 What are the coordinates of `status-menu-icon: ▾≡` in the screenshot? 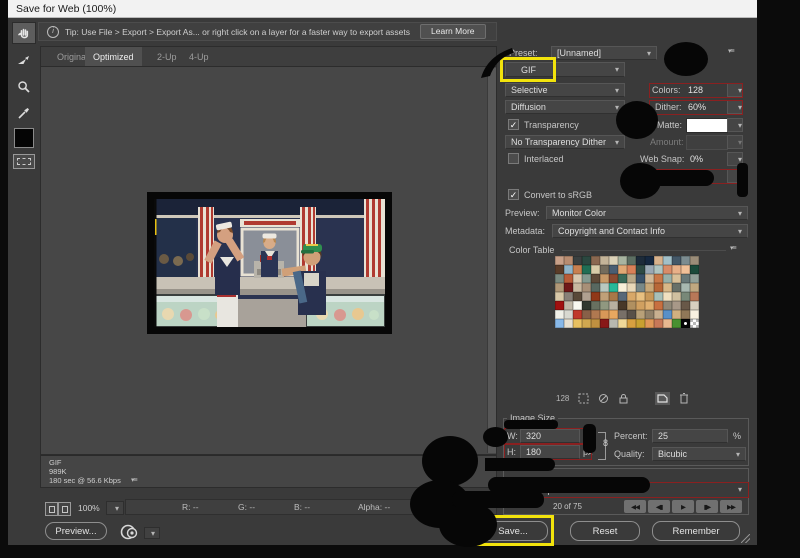 It's located at (134, 480).